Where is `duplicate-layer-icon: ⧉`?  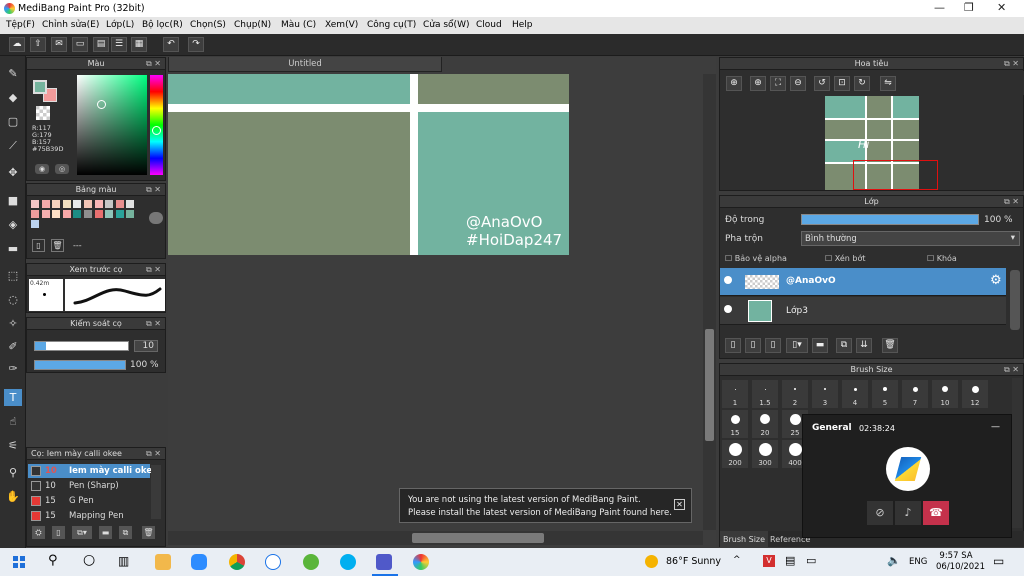 duplicate-layer-icon: ⧉ is located at coordinates (844, 345).